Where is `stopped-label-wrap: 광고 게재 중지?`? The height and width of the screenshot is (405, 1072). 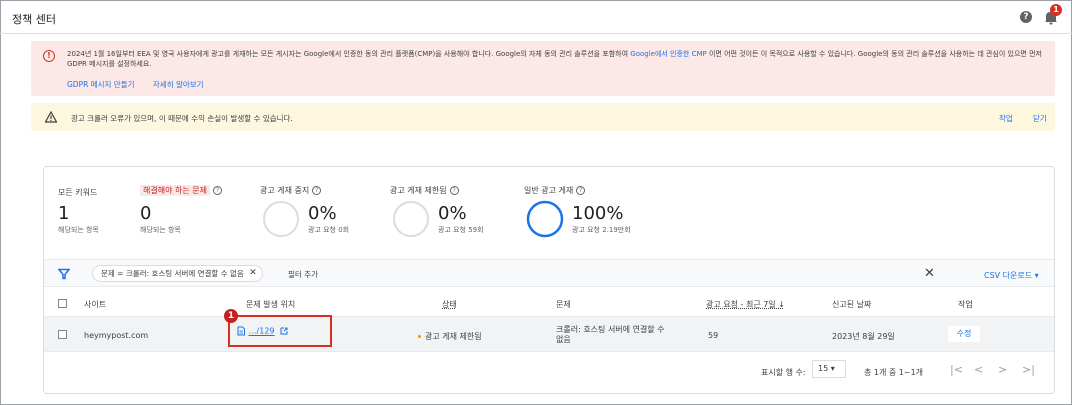
stopped-label-wrap: 광고 게재 중지? is located at coordinates (291, 190).